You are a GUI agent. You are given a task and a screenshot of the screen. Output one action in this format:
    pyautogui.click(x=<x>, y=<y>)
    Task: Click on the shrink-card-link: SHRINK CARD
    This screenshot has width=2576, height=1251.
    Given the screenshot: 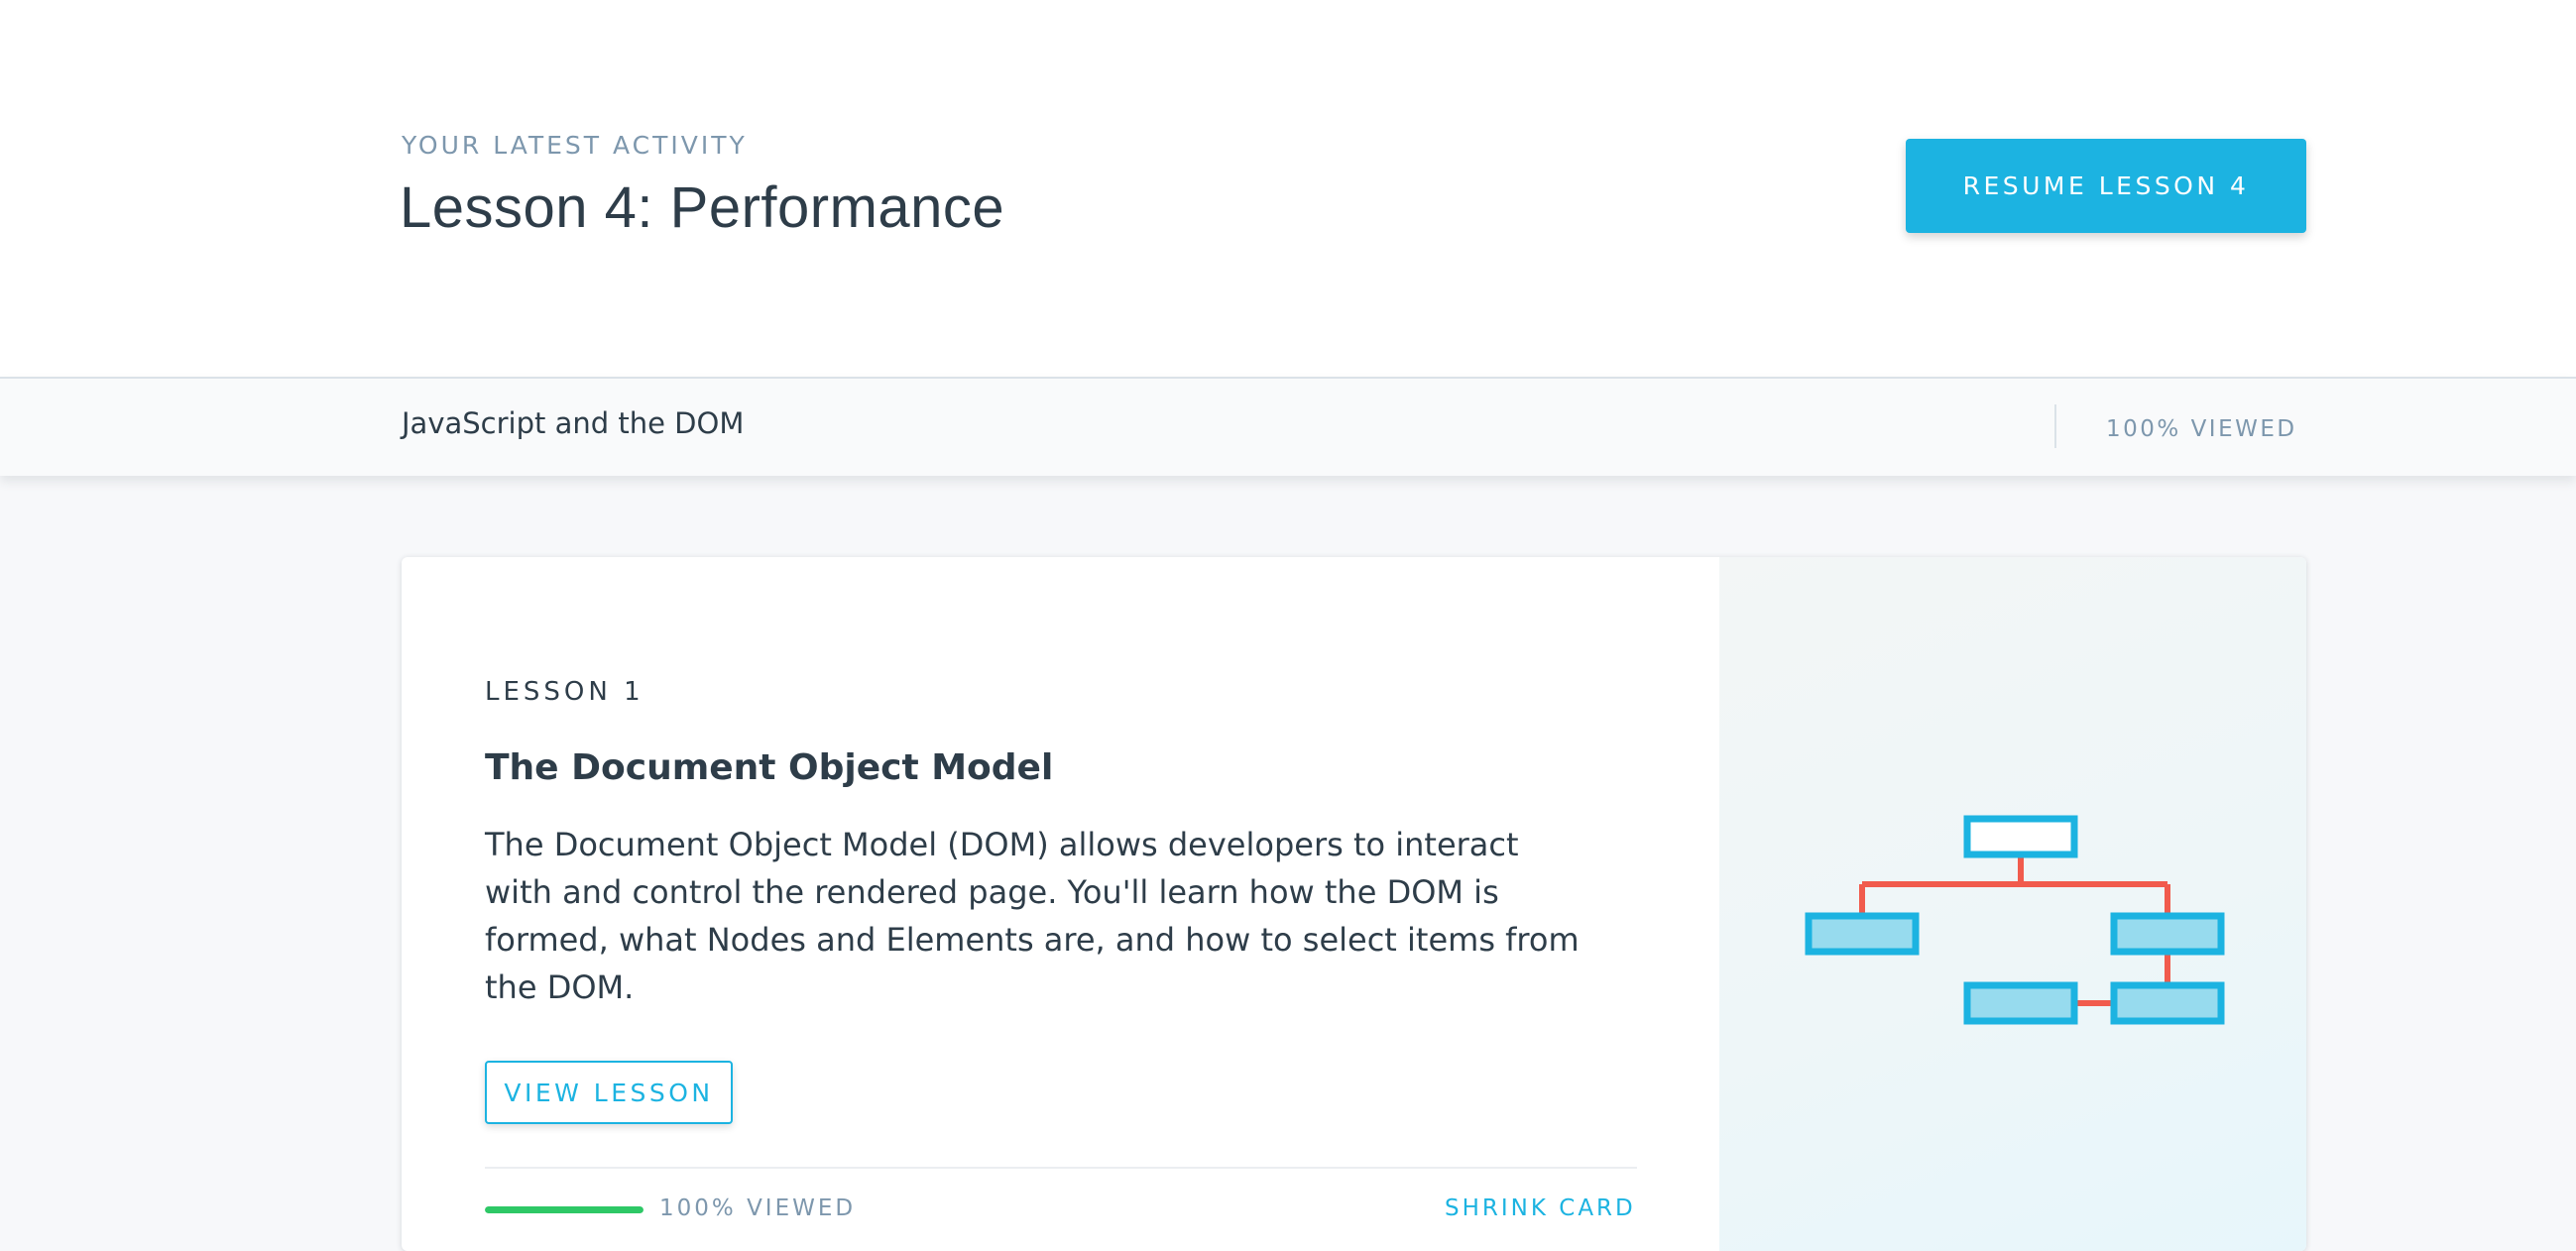 What is the action you would take?
    pyautogui.click(x=1541, y=1208)
    